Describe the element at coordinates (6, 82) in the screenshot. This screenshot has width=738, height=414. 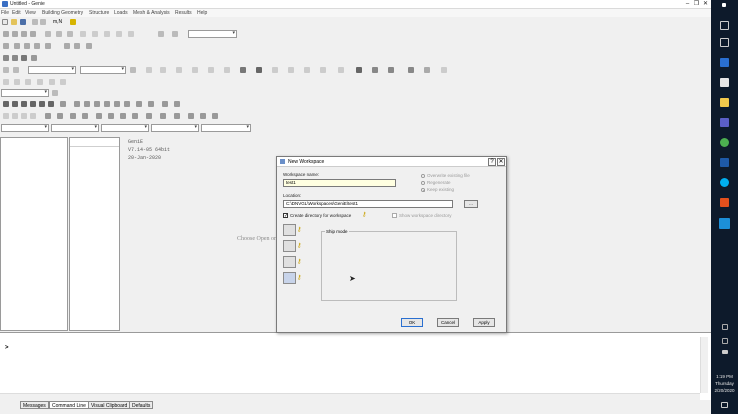
I see `display-icon` at that location.